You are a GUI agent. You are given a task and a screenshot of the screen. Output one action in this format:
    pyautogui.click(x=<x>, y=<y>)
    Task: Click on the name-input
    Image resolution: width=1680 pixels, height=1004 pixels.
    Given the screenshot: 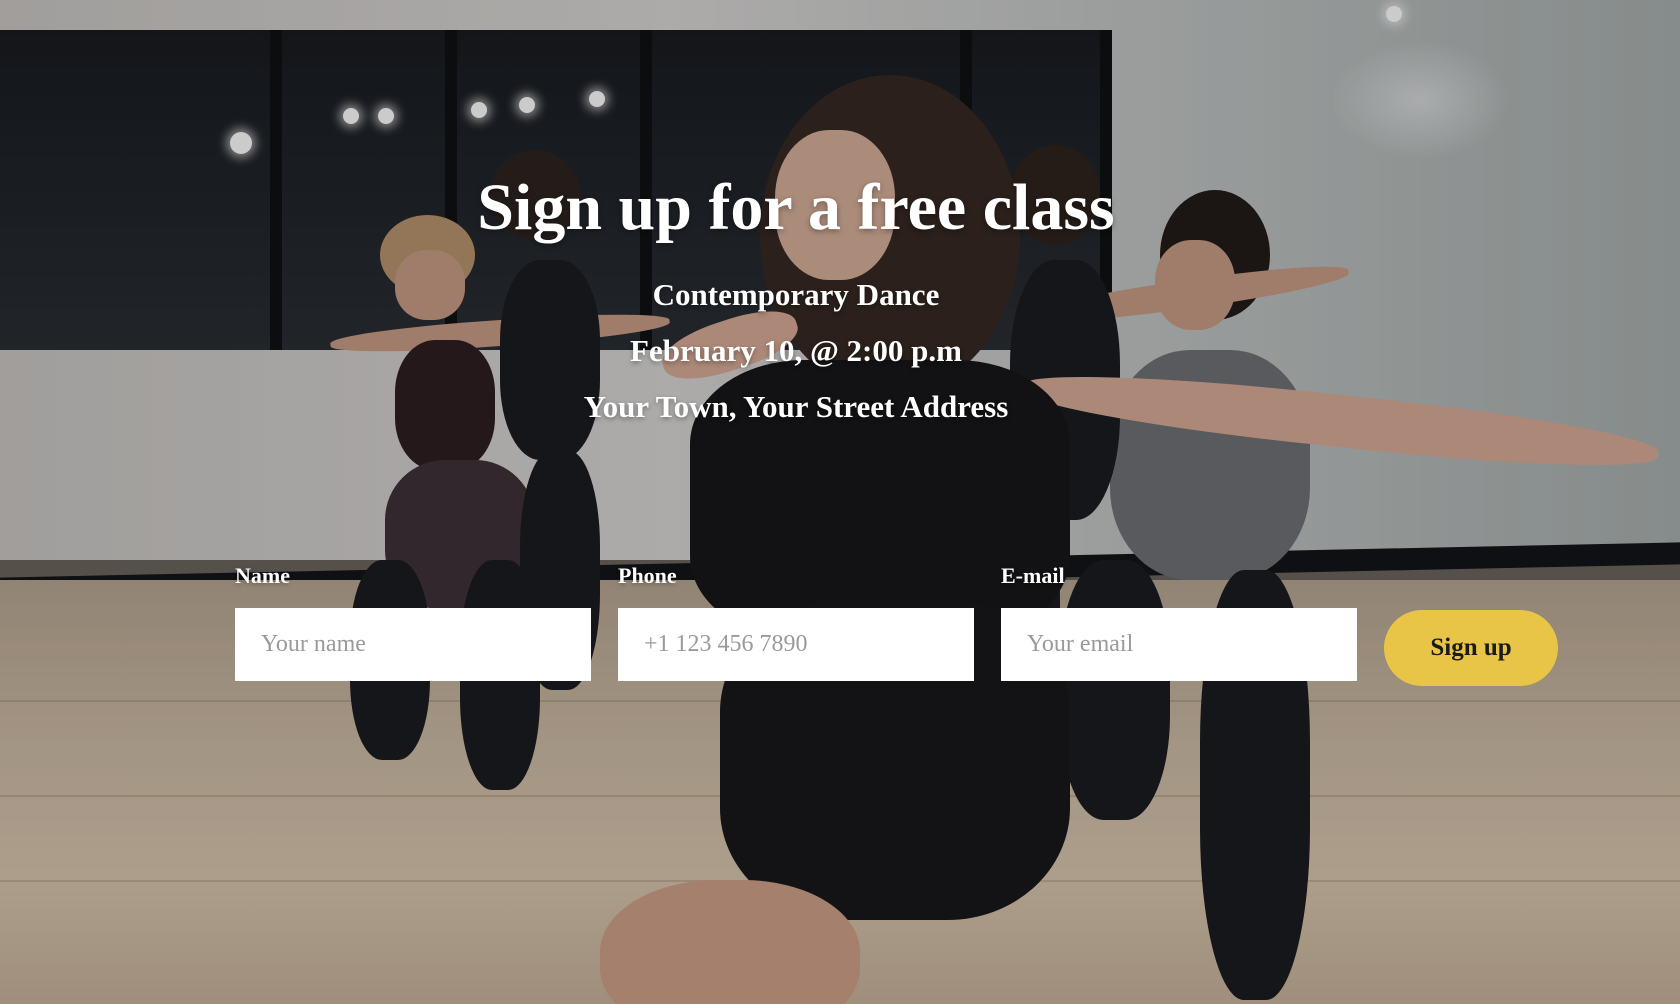 What is the action you would take?
    pyautogui.click(x=413, y=644)
    